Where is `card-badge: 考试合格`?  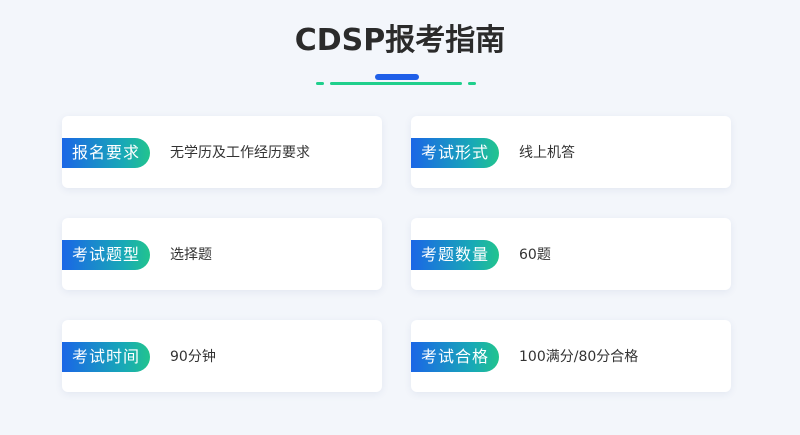 card-badge: 考试合格 is located at coordinates (455, 357).